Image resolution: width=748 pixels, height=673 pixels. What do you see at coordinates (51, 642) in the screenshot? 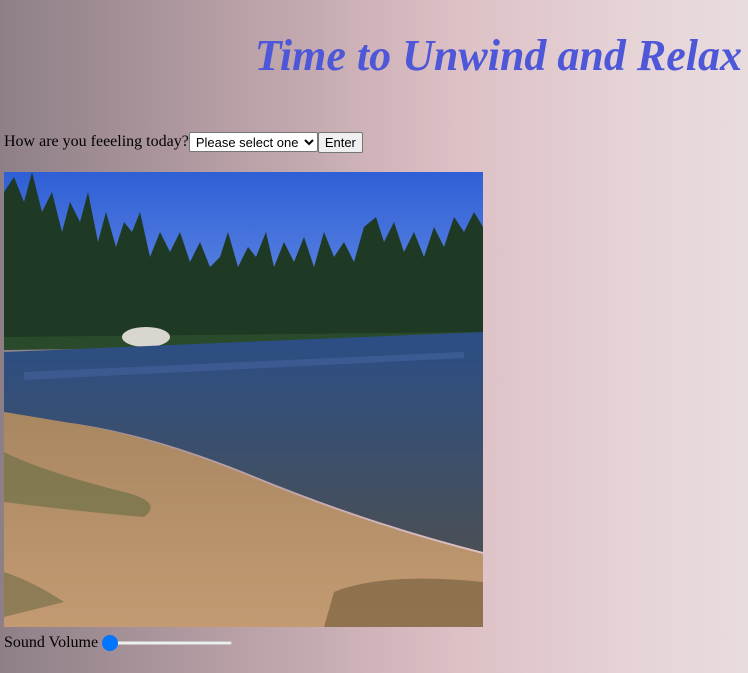
I see `volume-label: Sound Volume` at bounding box center [51, 642].